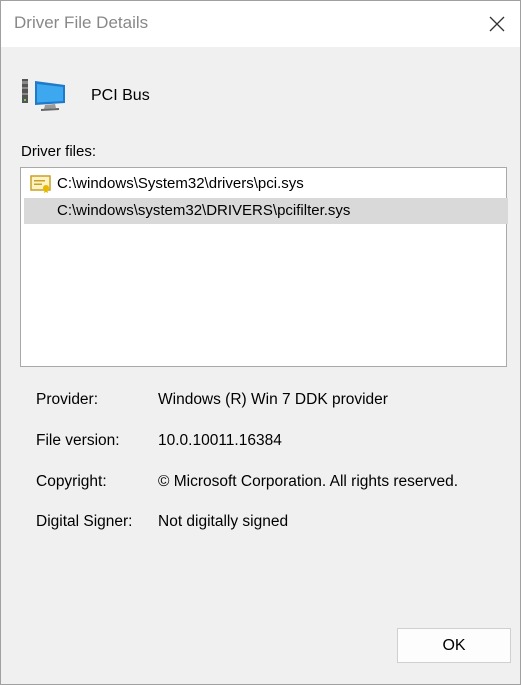 The height and width of the screenshot is (685, 521). What do you see at coordinates (81, 22) in the screenshot?
I see `window-title: Driver File Details` at bounding box center [81, 22].